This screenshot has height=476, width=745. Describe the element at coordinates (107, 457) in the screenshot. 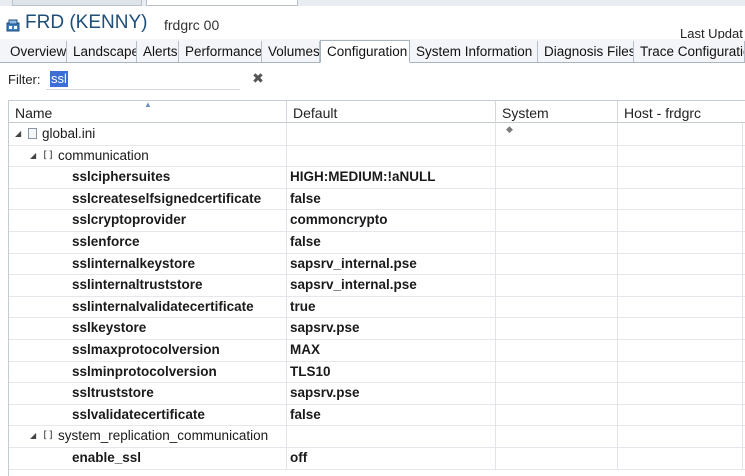

I see `param-name: enable_ssl` at that location.